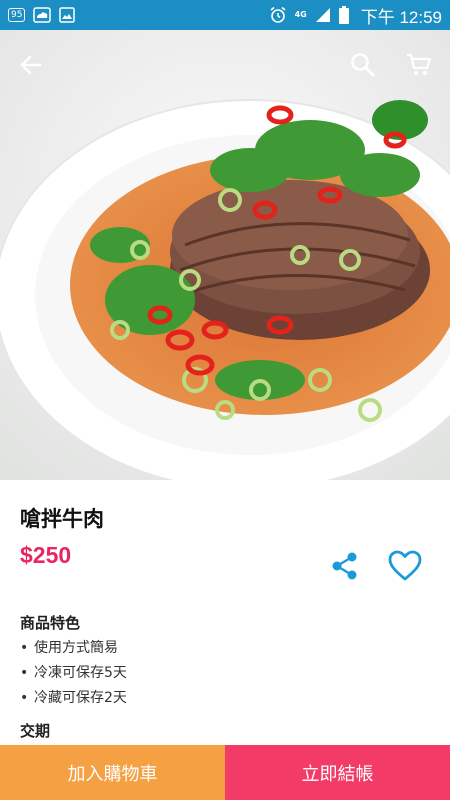 This screenshot has height=800, width=450. I want to click on heart-icon, so click(405, 565).